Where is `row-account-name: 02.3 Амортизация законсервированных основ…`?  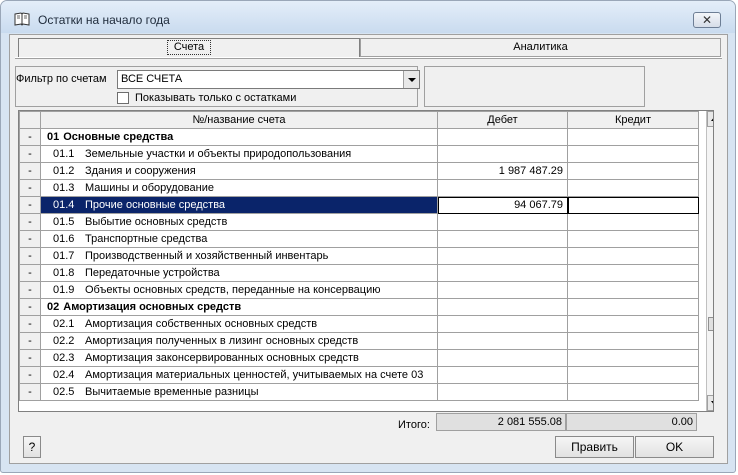
row-account-name: 02.3 Амортизация законсервированных основ… is located at coordinates (239, 358).